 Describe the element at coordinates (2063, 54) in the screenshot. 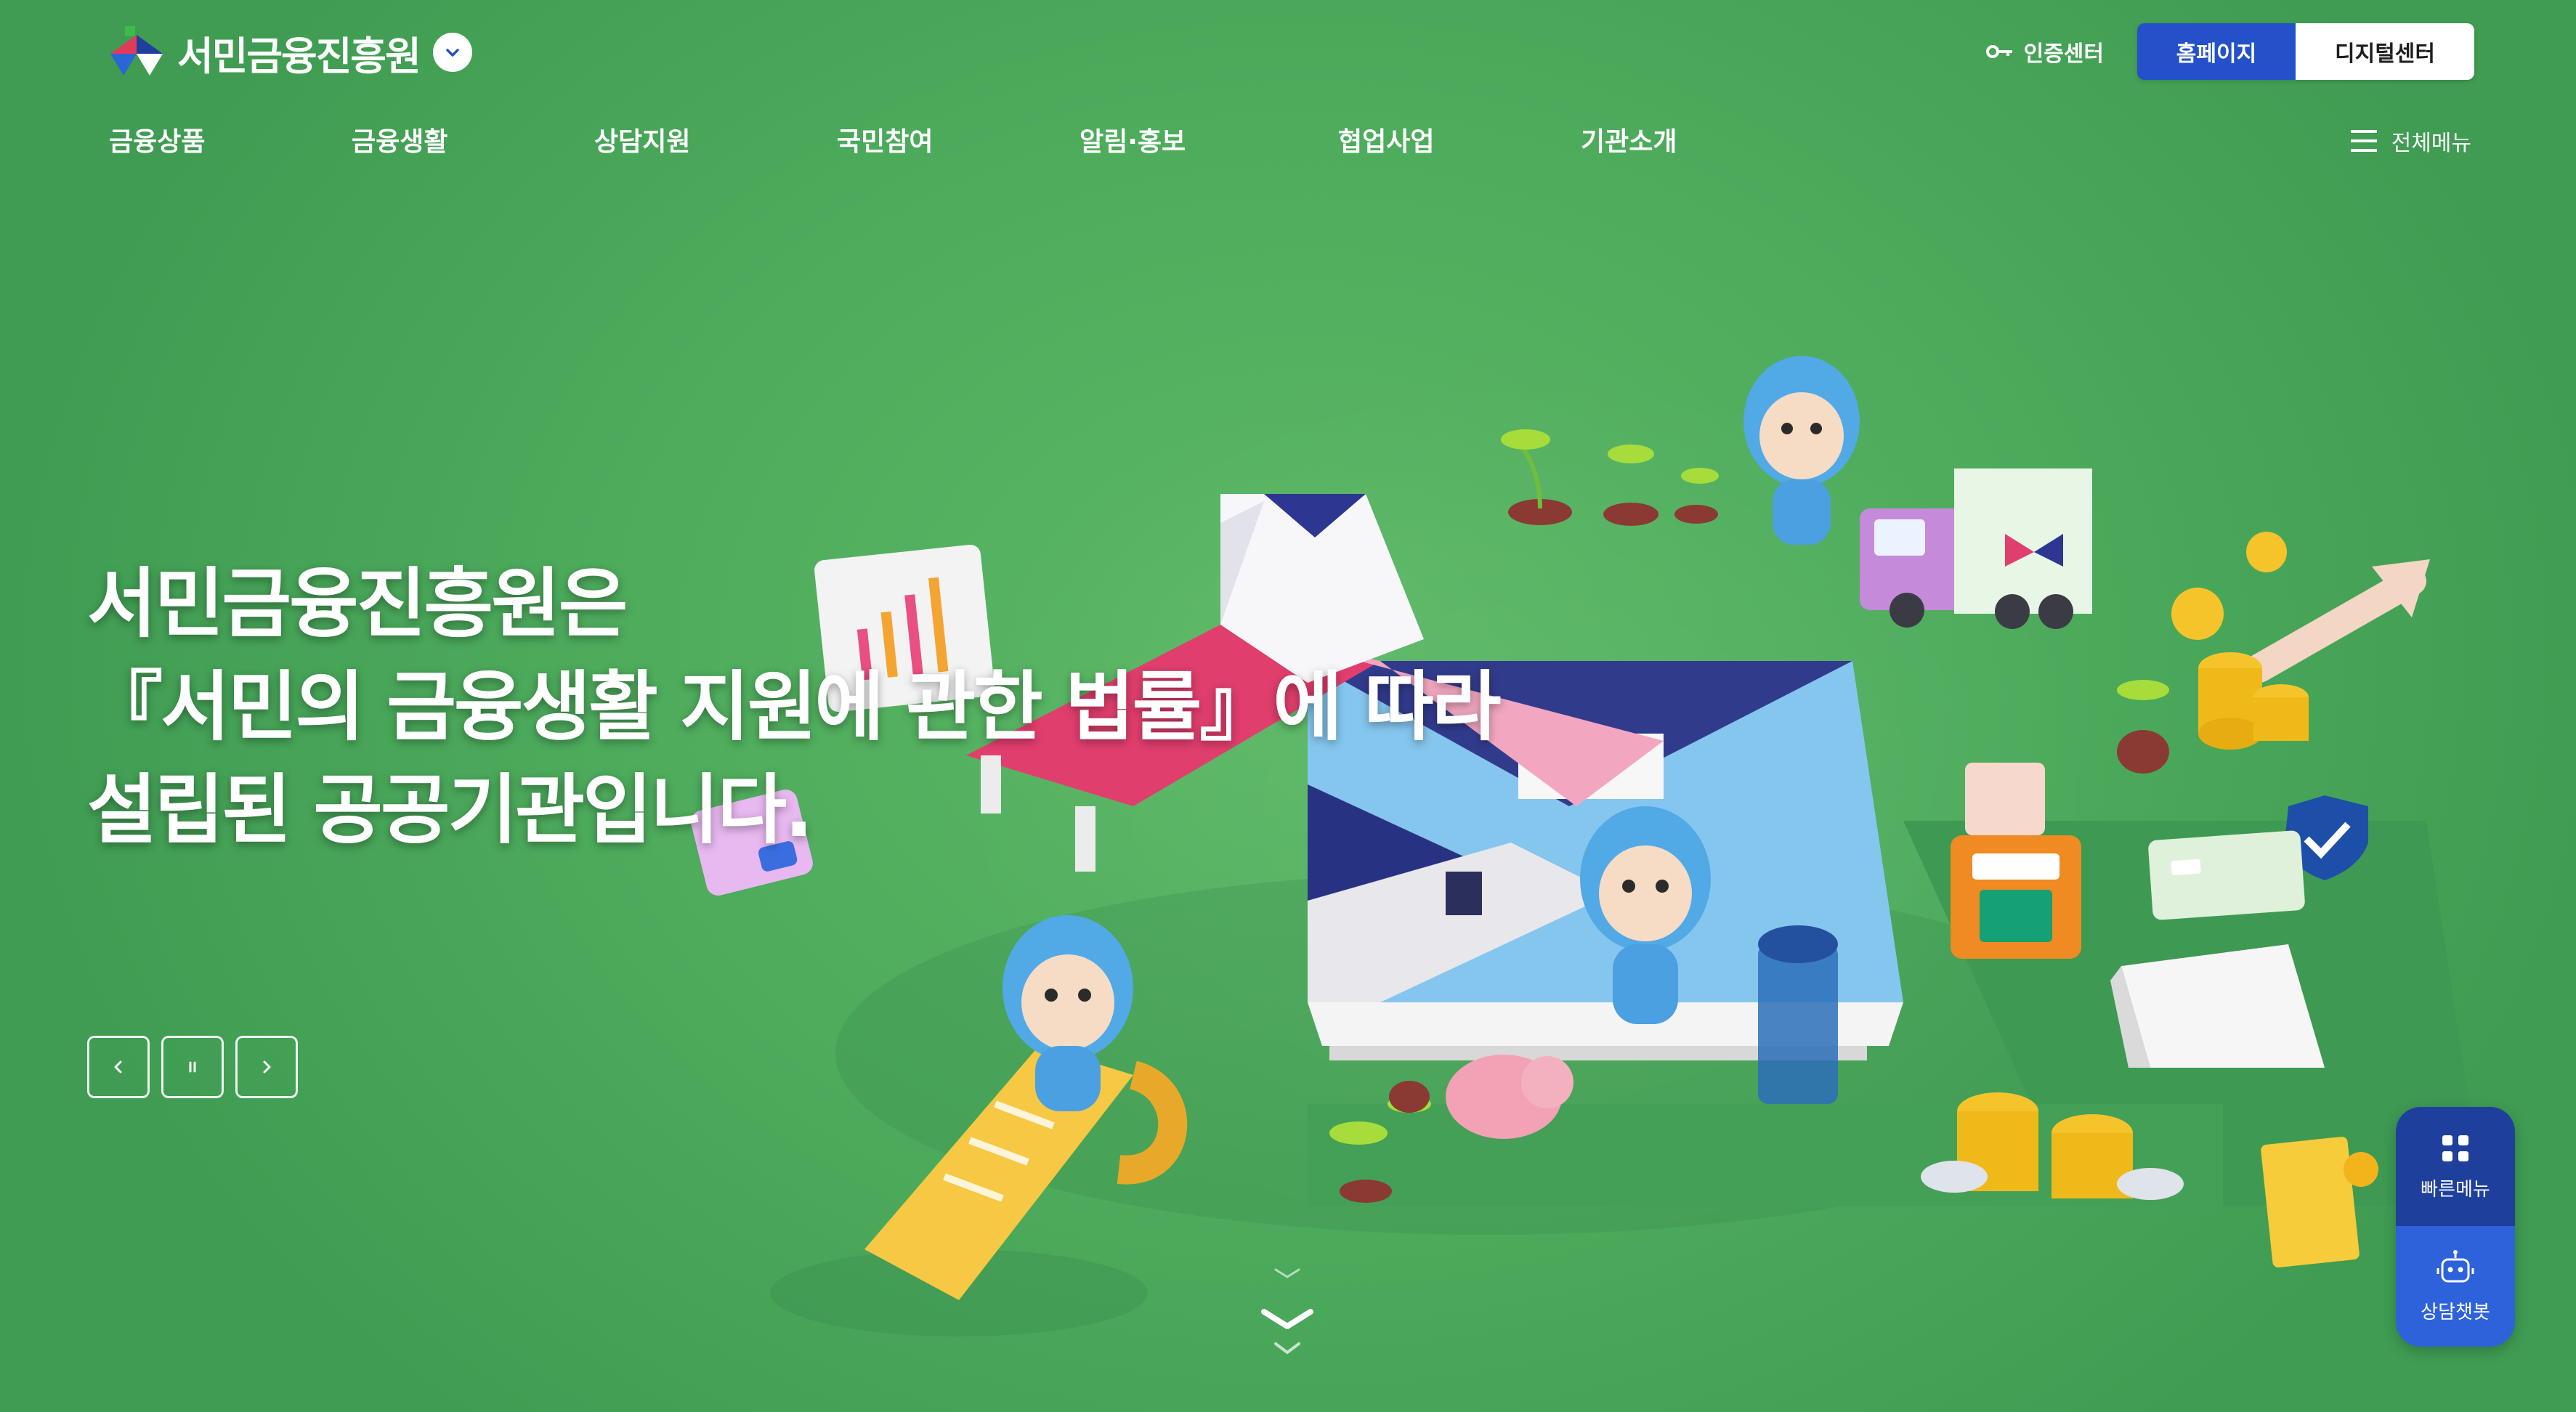

I see `auth-center-label: 인증센터` at that location.